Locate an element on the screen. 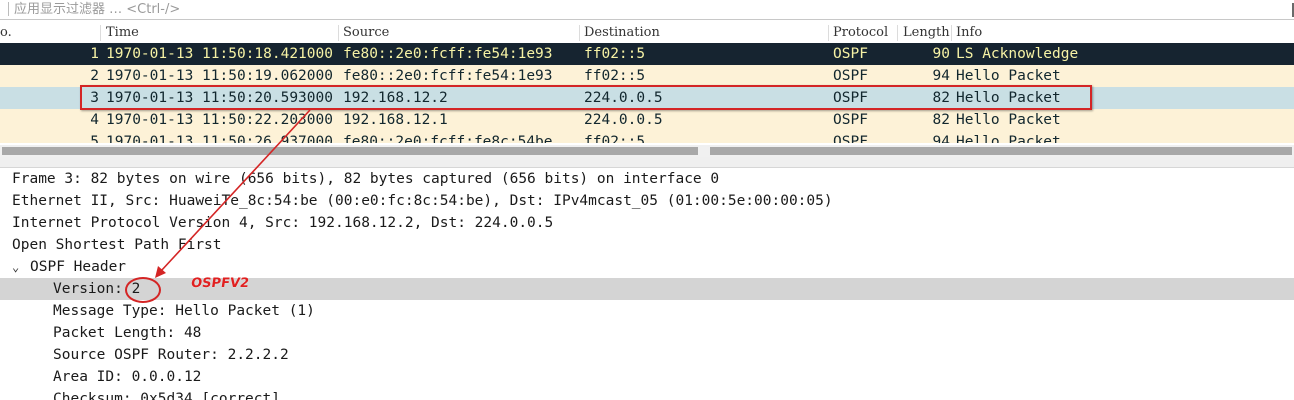 This screenshot has height=400, width=1294. annotation-label: OSPFV2 is located at coordinates (219, 283).